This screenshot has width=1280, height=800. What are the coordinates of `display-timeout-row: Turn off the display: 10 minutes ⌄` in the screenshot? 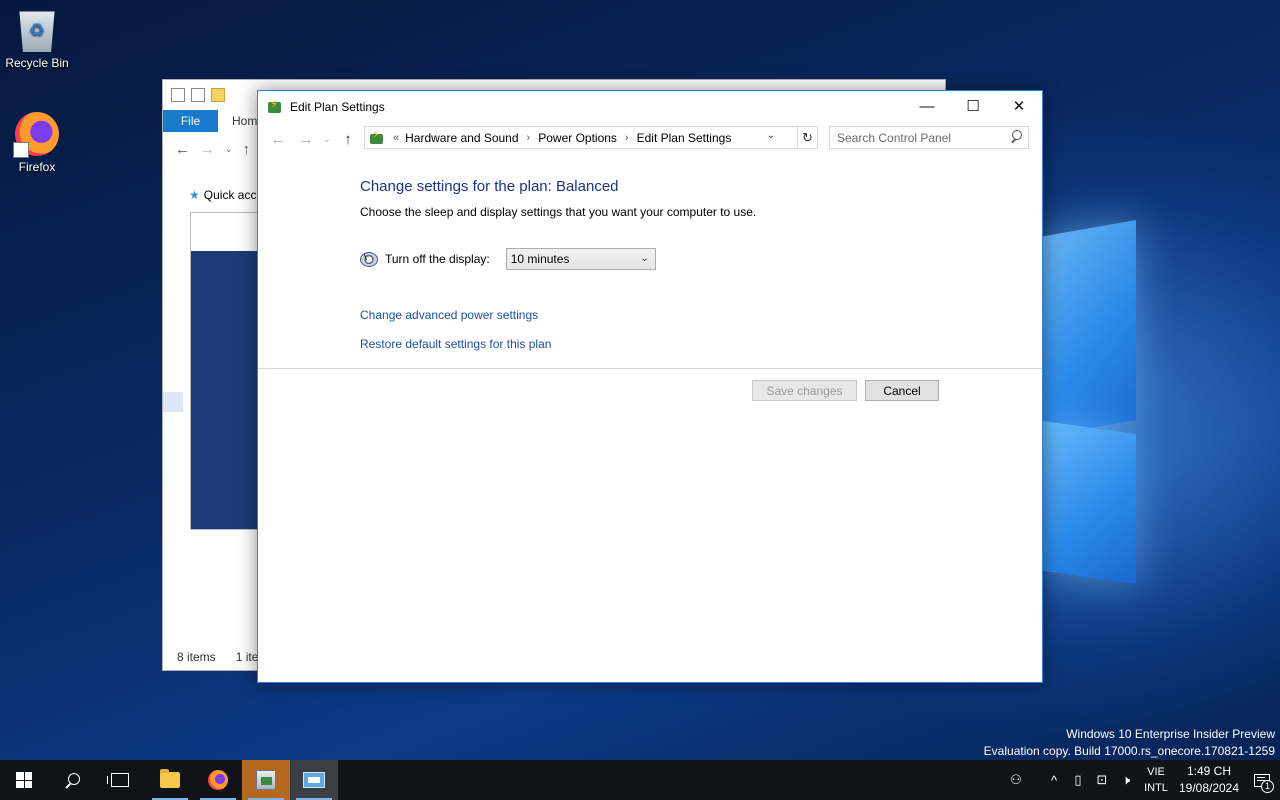 It's located at (508, 259).